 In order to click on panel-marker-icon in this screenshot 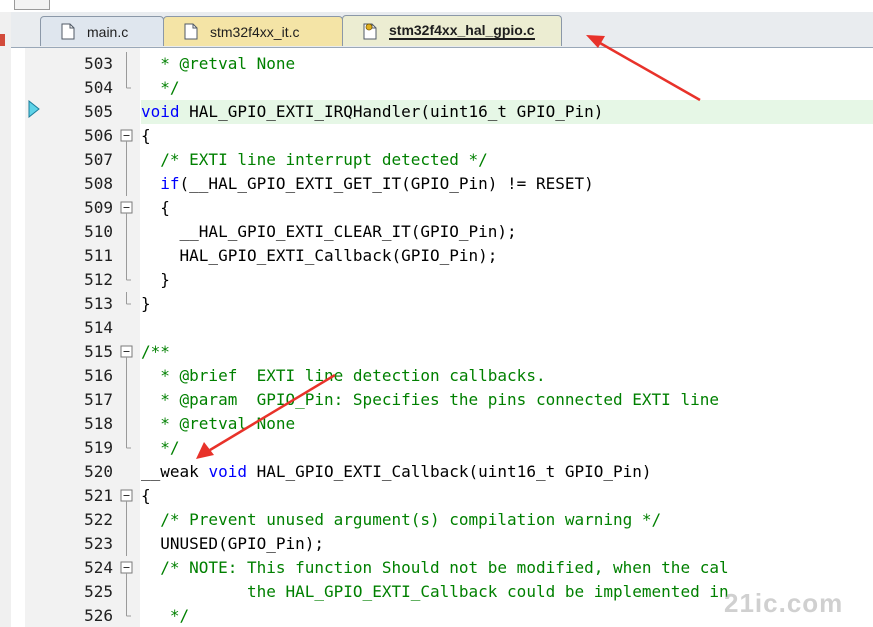, I will do `click(2, 40)`.